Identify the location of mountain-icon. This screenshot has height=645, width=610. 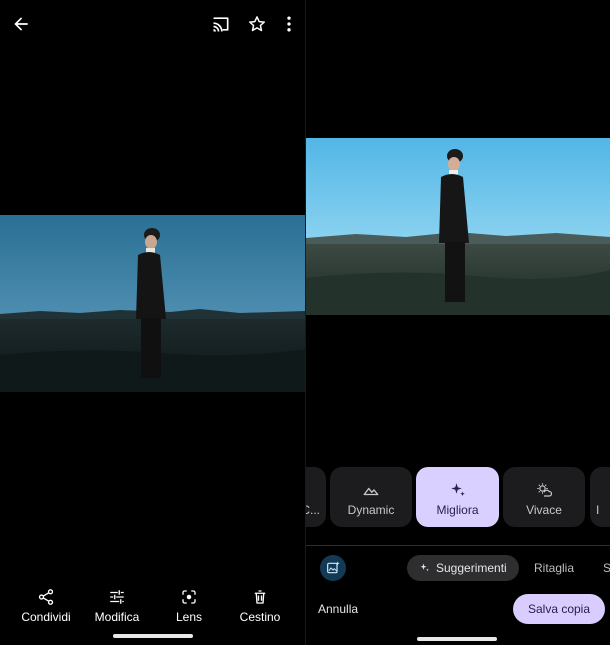
(371, 491).